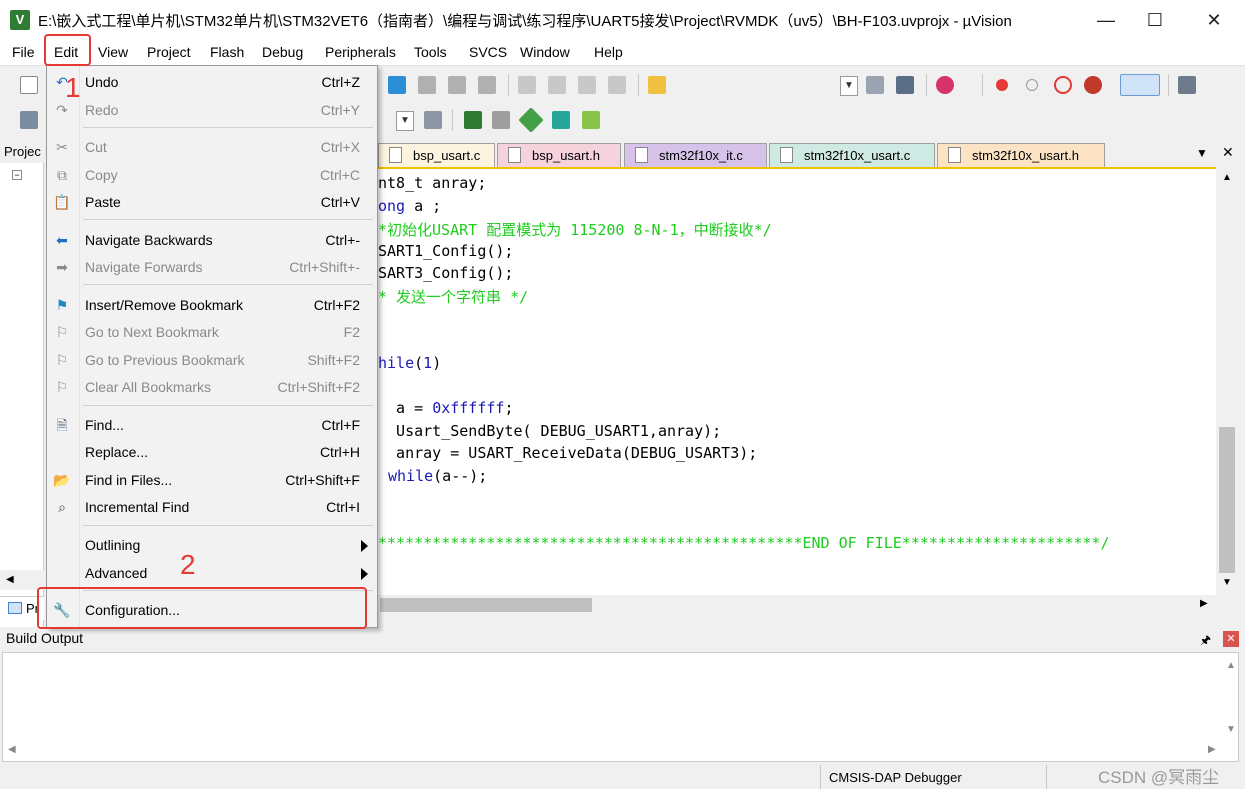  Describe the element at coordinates (169, 52) in the screenshot. I see `menu-project: Project` at that location.